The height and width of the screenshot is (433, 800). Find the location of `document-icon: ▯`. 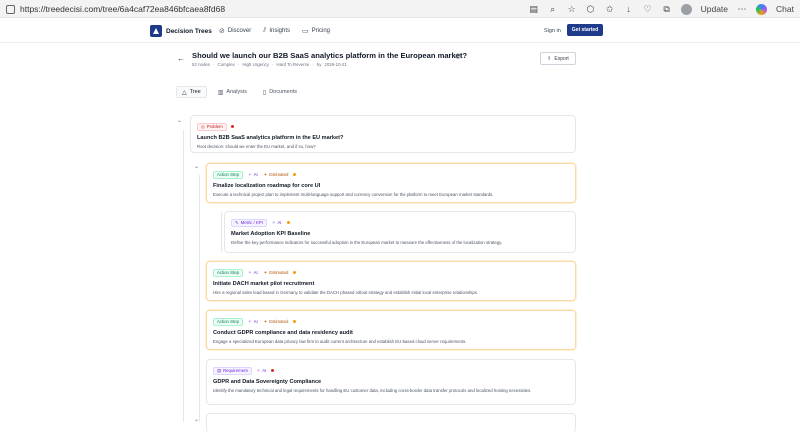

document-icon: ▯ is located at coordinates (264, 92).